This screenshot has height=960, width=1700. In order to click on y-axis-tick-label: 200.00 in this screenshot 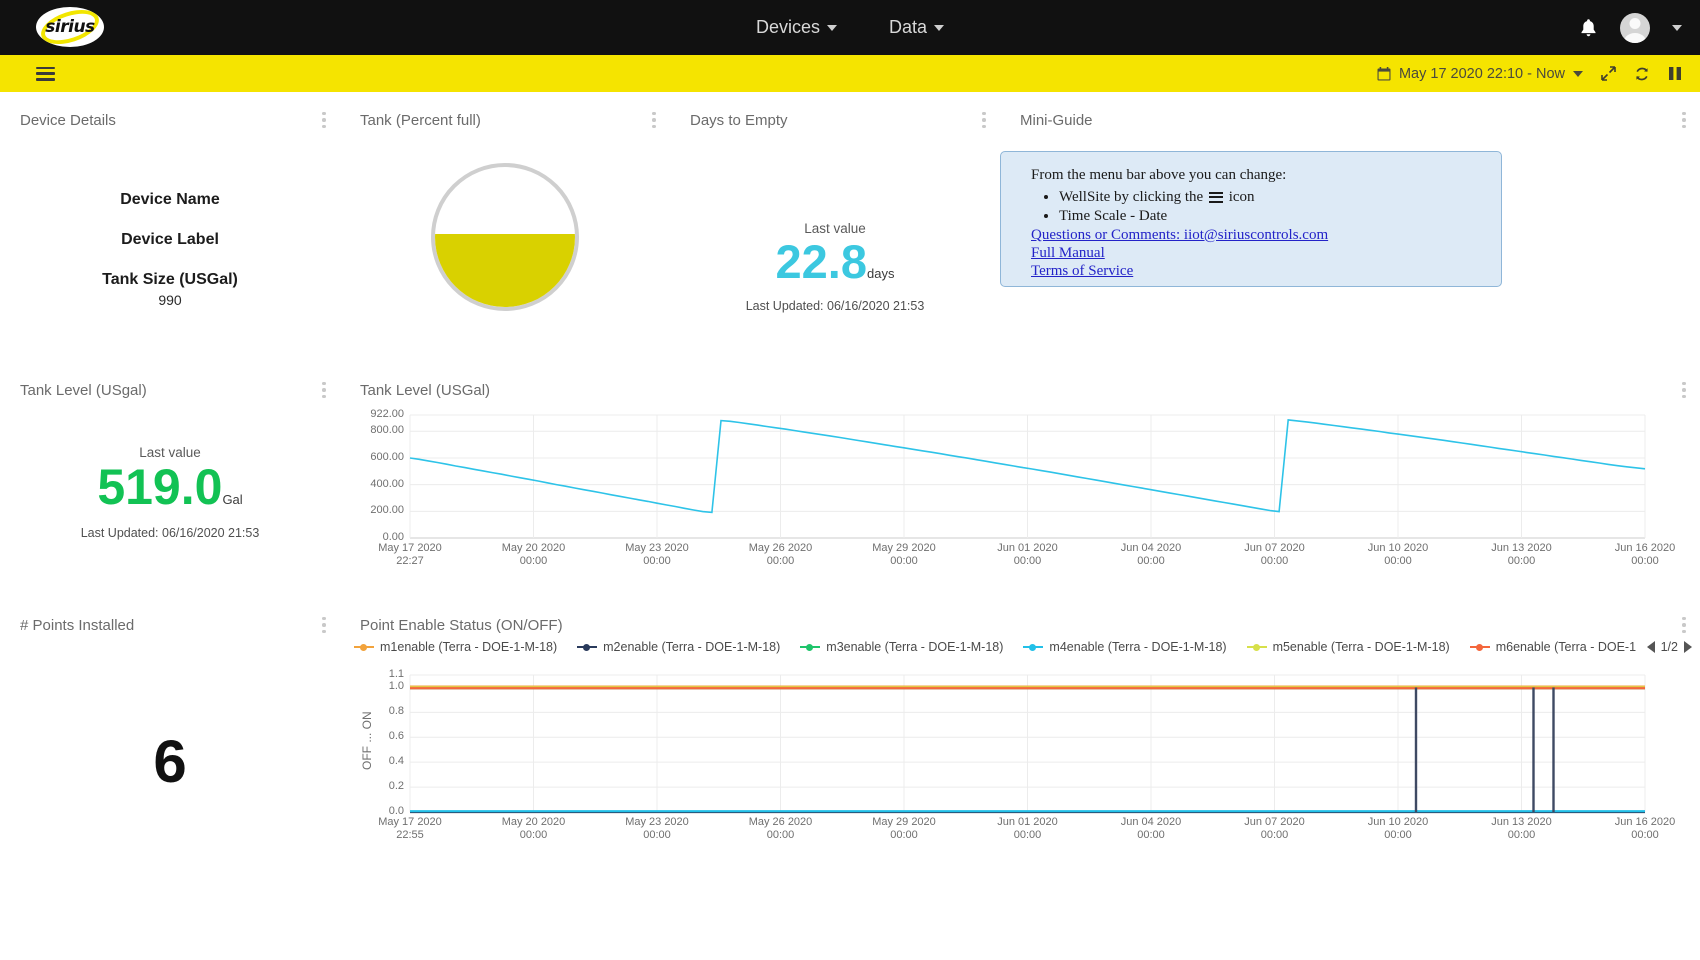, I will do `click(387, 510)`.